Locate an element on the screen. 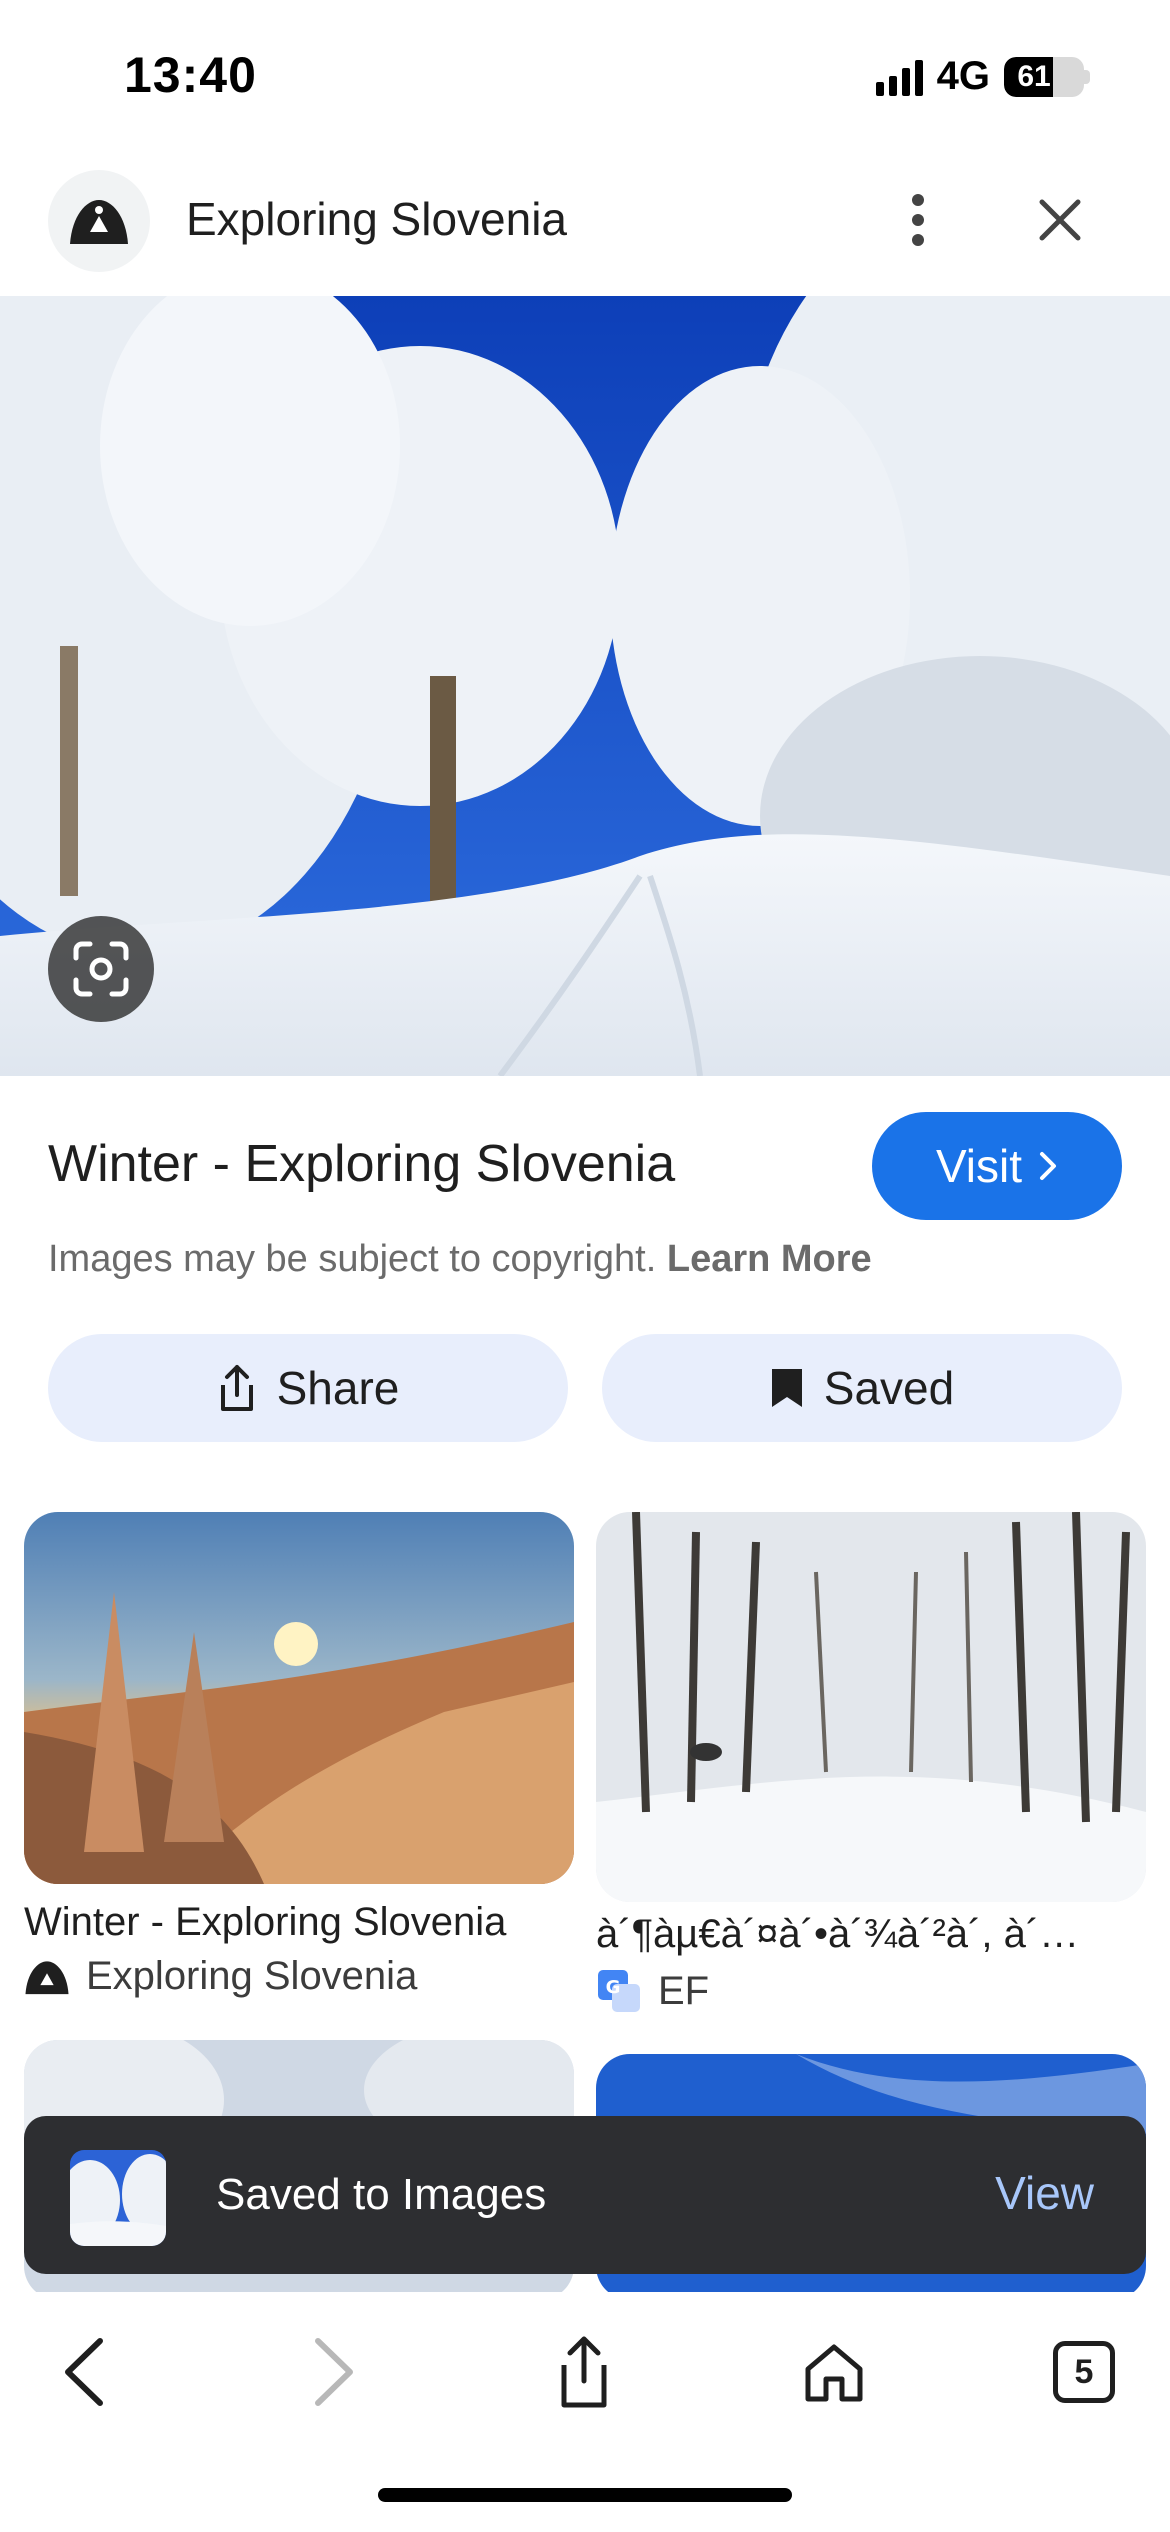 This screenshot has width=1170, height=2532. translate-icon: G is located at coordinates (619, 1991).